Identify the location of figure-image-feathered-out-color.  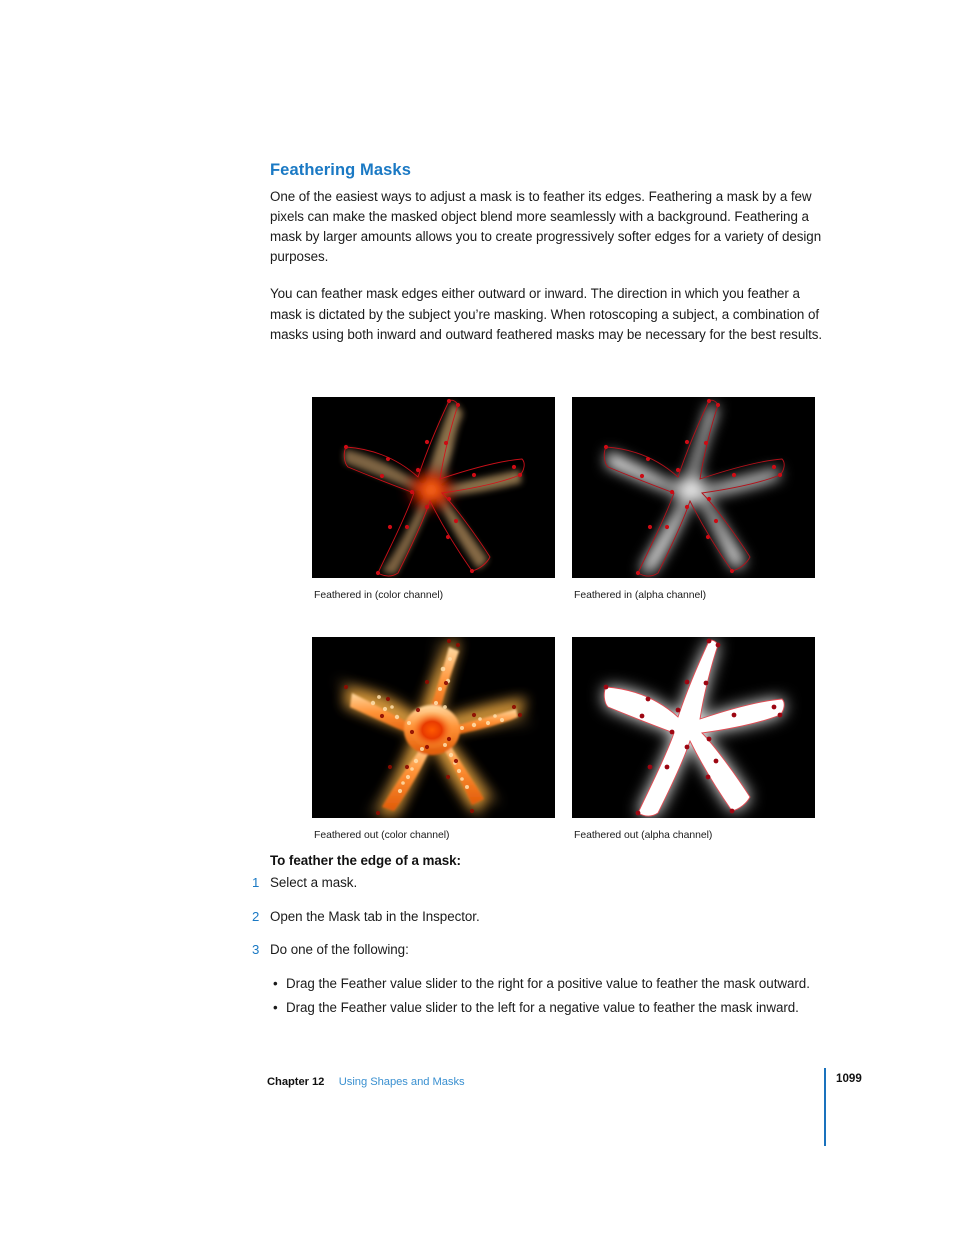
(433, 727).